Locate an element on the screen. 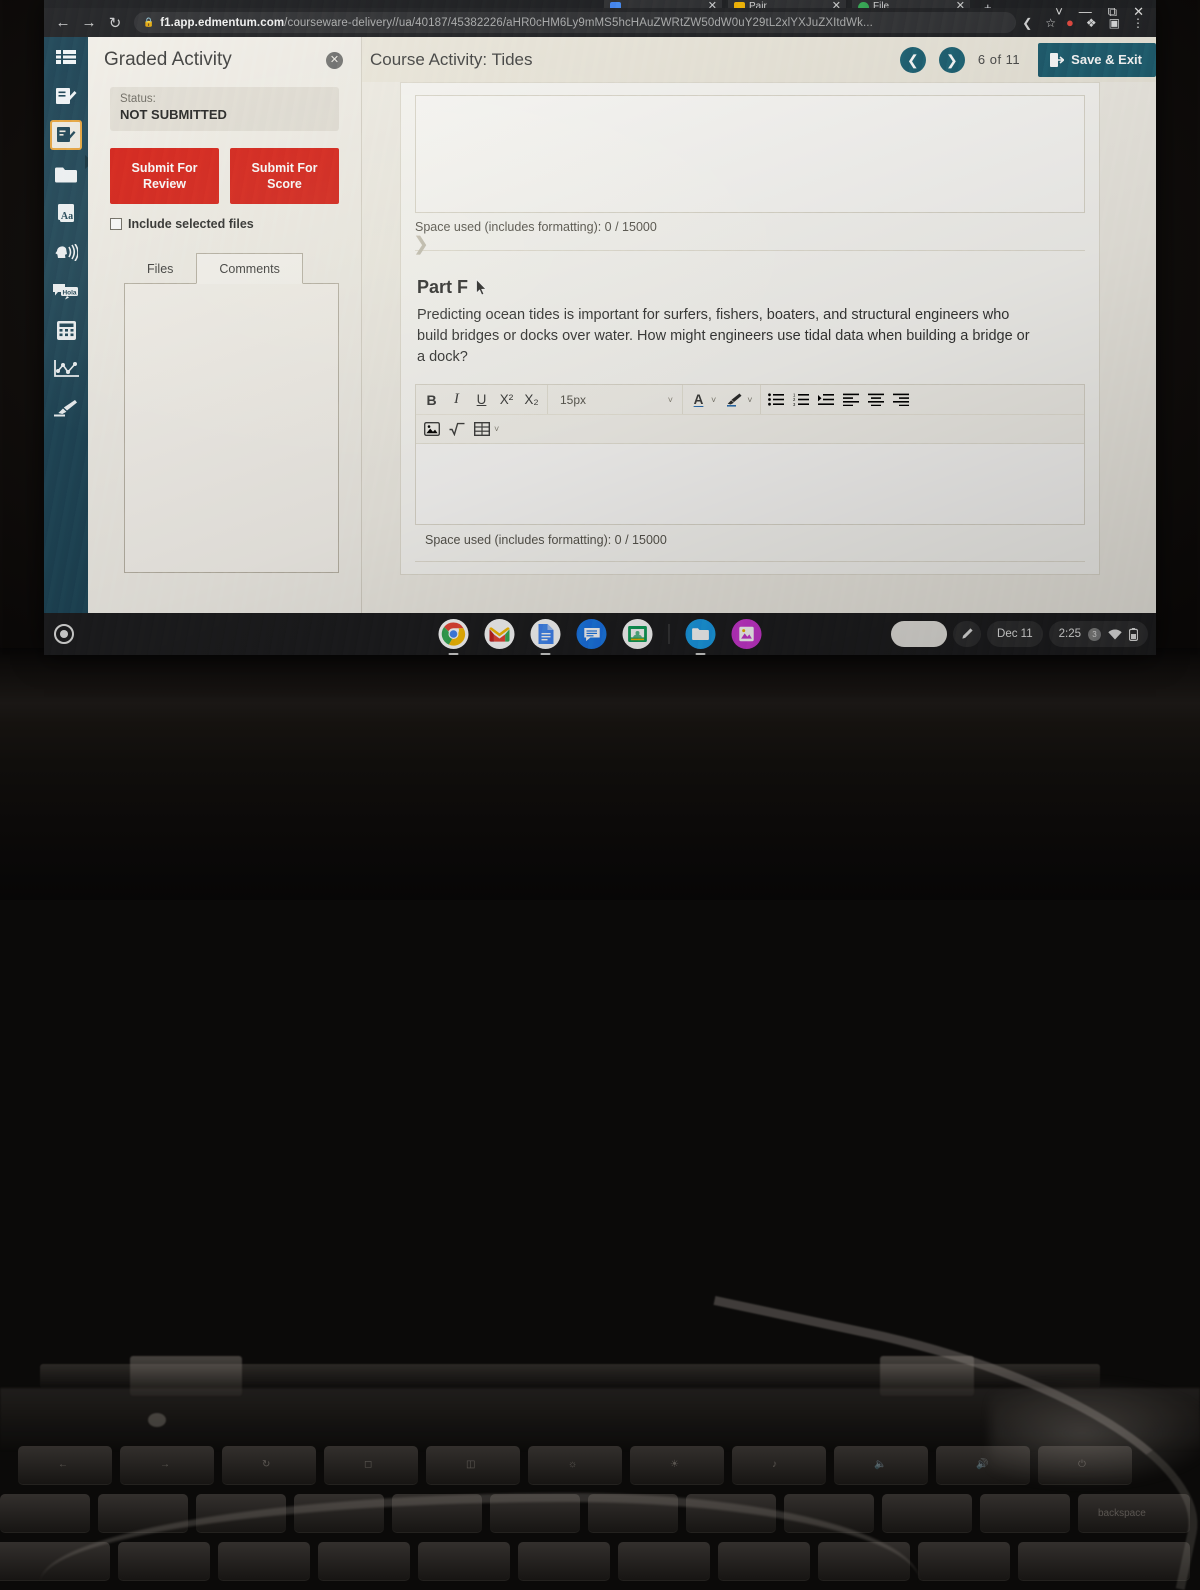  toolbar-graph-icon is located at coordinates (66, 369).